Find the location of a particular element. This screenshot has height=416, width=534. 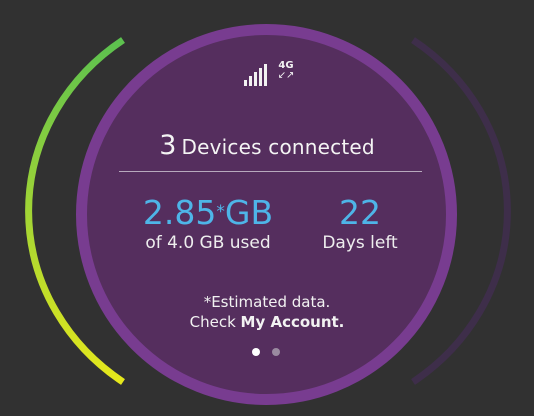

usage-amount: 2.85*GB is located at coordinates (208, 213).